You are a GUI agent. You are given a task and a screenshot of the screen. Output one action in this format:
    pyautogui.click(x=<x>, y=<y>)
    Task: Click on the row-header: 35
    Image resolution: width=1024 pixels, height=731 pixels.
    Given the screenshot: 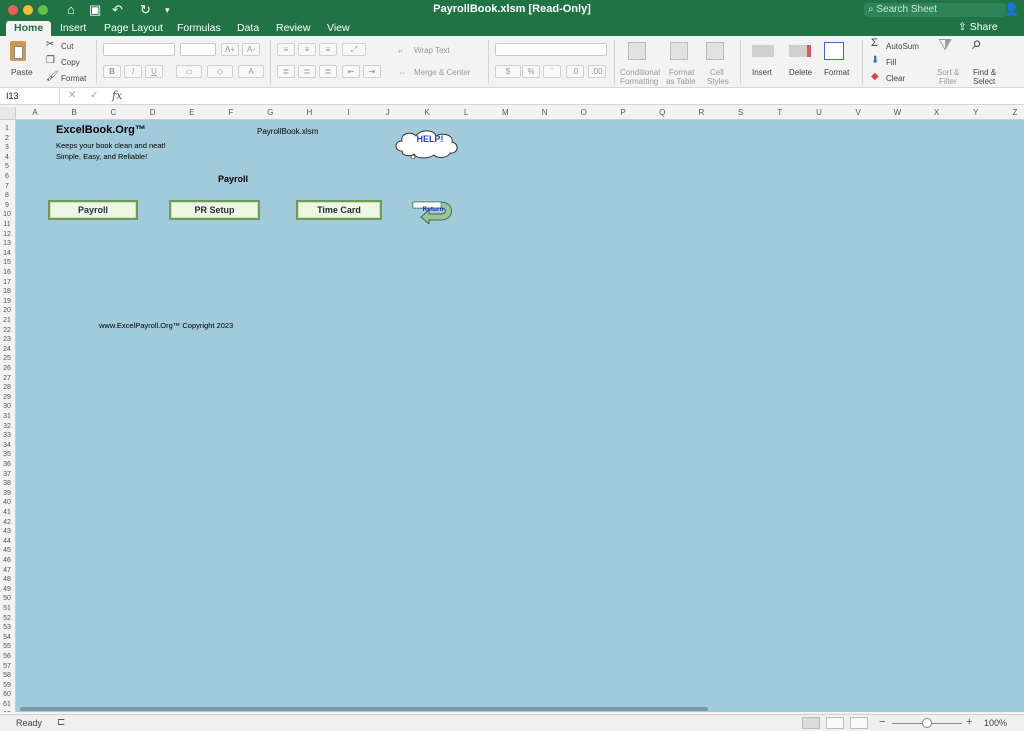 What is the action you would take?
    pyautogui.click(x=7, y=454)
    